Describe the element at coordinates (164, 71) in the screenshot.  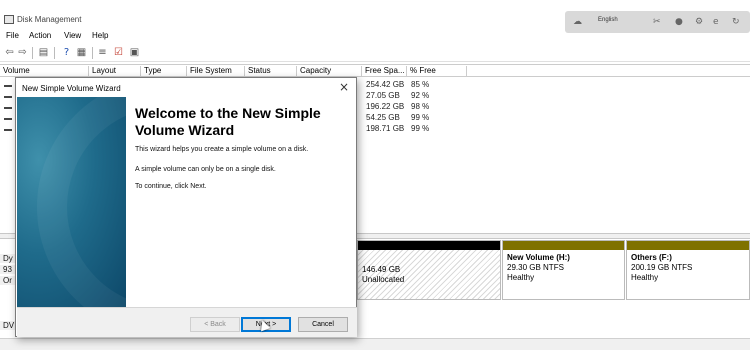
I see `column-type: Type` at that location.